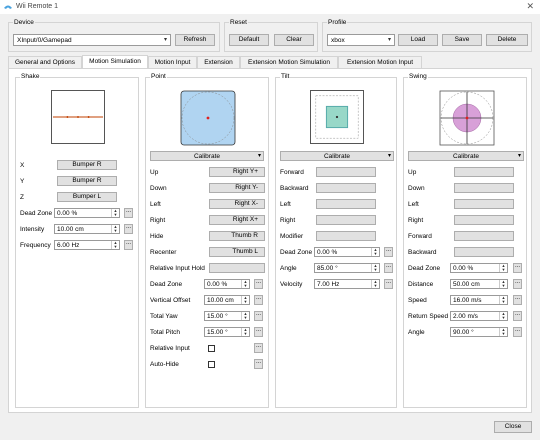  Describe the element at coordinates (347, 284) in the screenshot. I see `tilt-velocity-spinbox: 7.00 Hz ▲ ▼` at that location.